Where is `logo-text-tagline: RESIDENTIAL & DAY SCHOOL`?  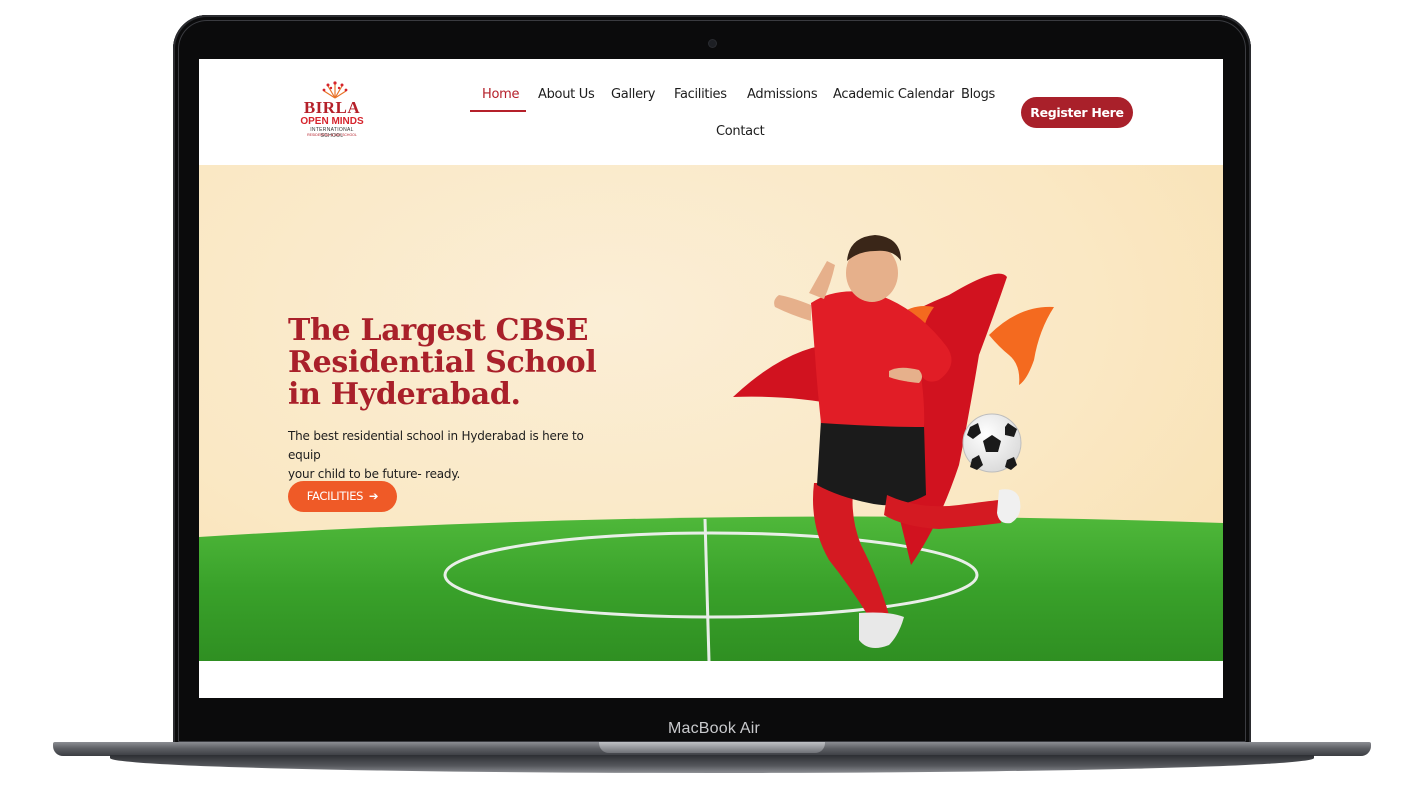
logo-text-tagline: RESIDENTIAL & DAY SCHOOL is located at coordinates (332, 135).